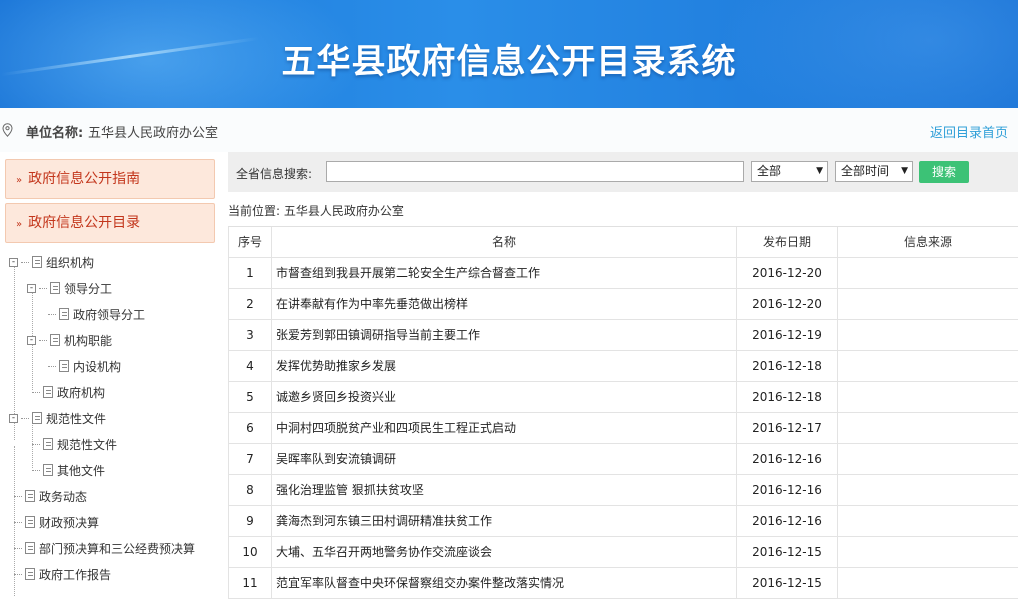 The width and height of the screenshot is (1018, 599). I want to click on info-catalog-label: 政府信息公开目录, so click(84, 223).